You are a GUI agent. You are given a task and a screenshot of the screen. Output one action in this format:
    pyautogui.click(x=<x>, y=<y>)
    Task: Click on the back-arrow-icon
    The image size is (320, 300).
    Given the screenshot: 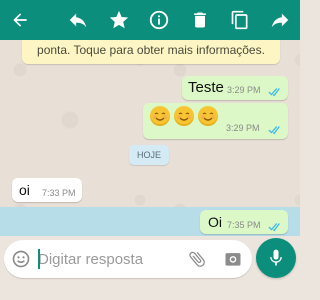 What is the action you would take?
    pyautogui.click(x=20, y=20)
    